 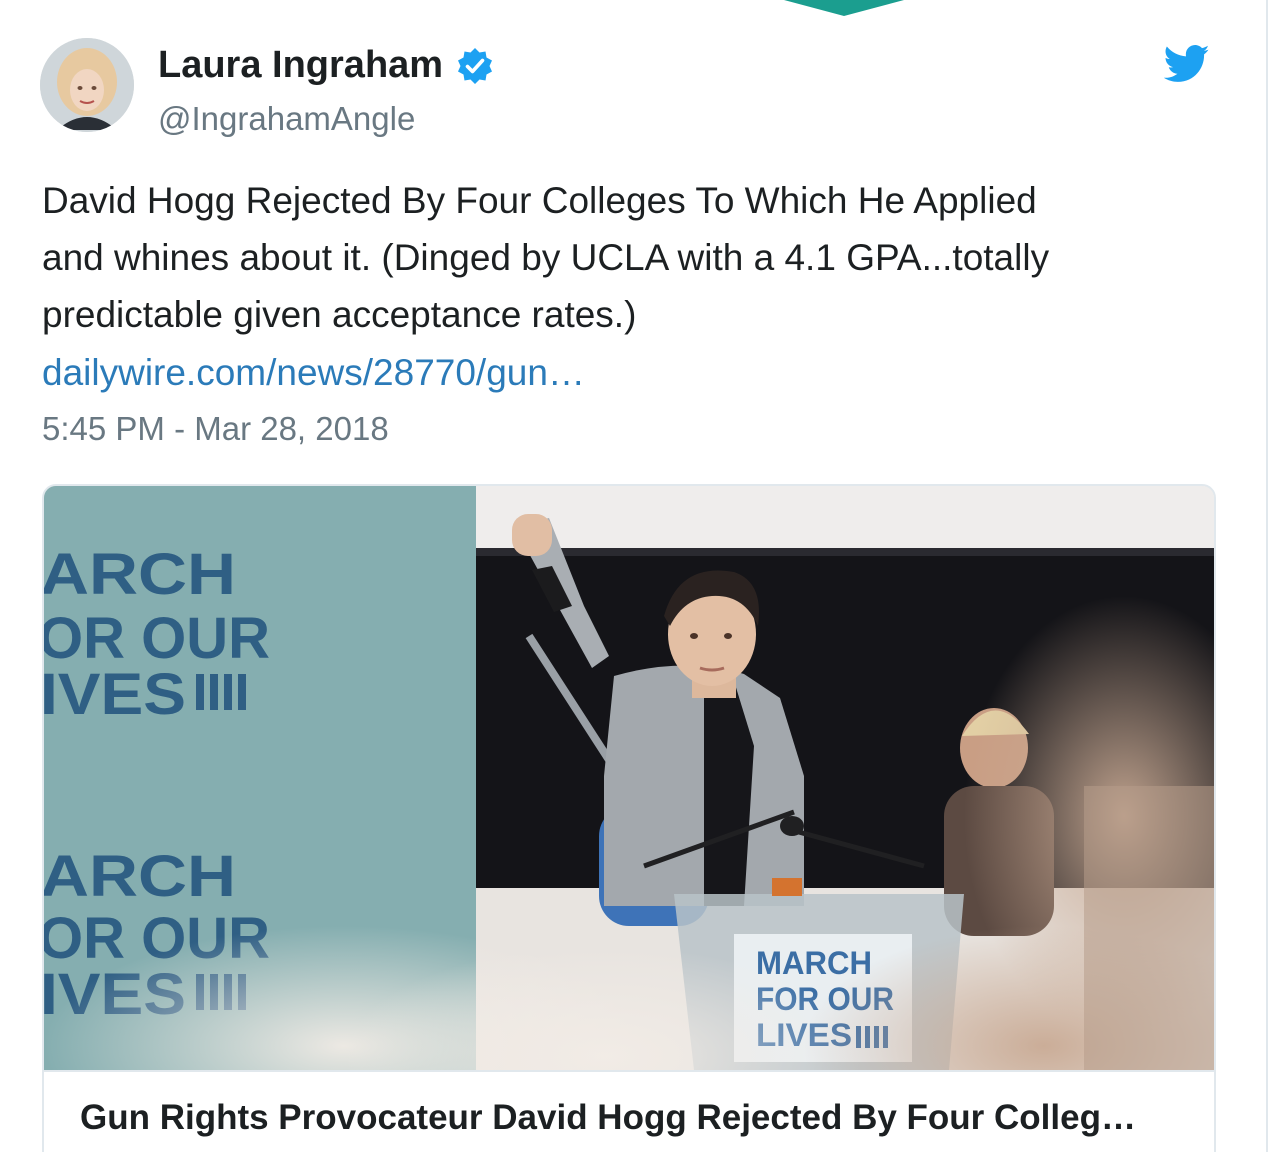 I want to click on top-pointer-arrow, so click(x=844, y=8).